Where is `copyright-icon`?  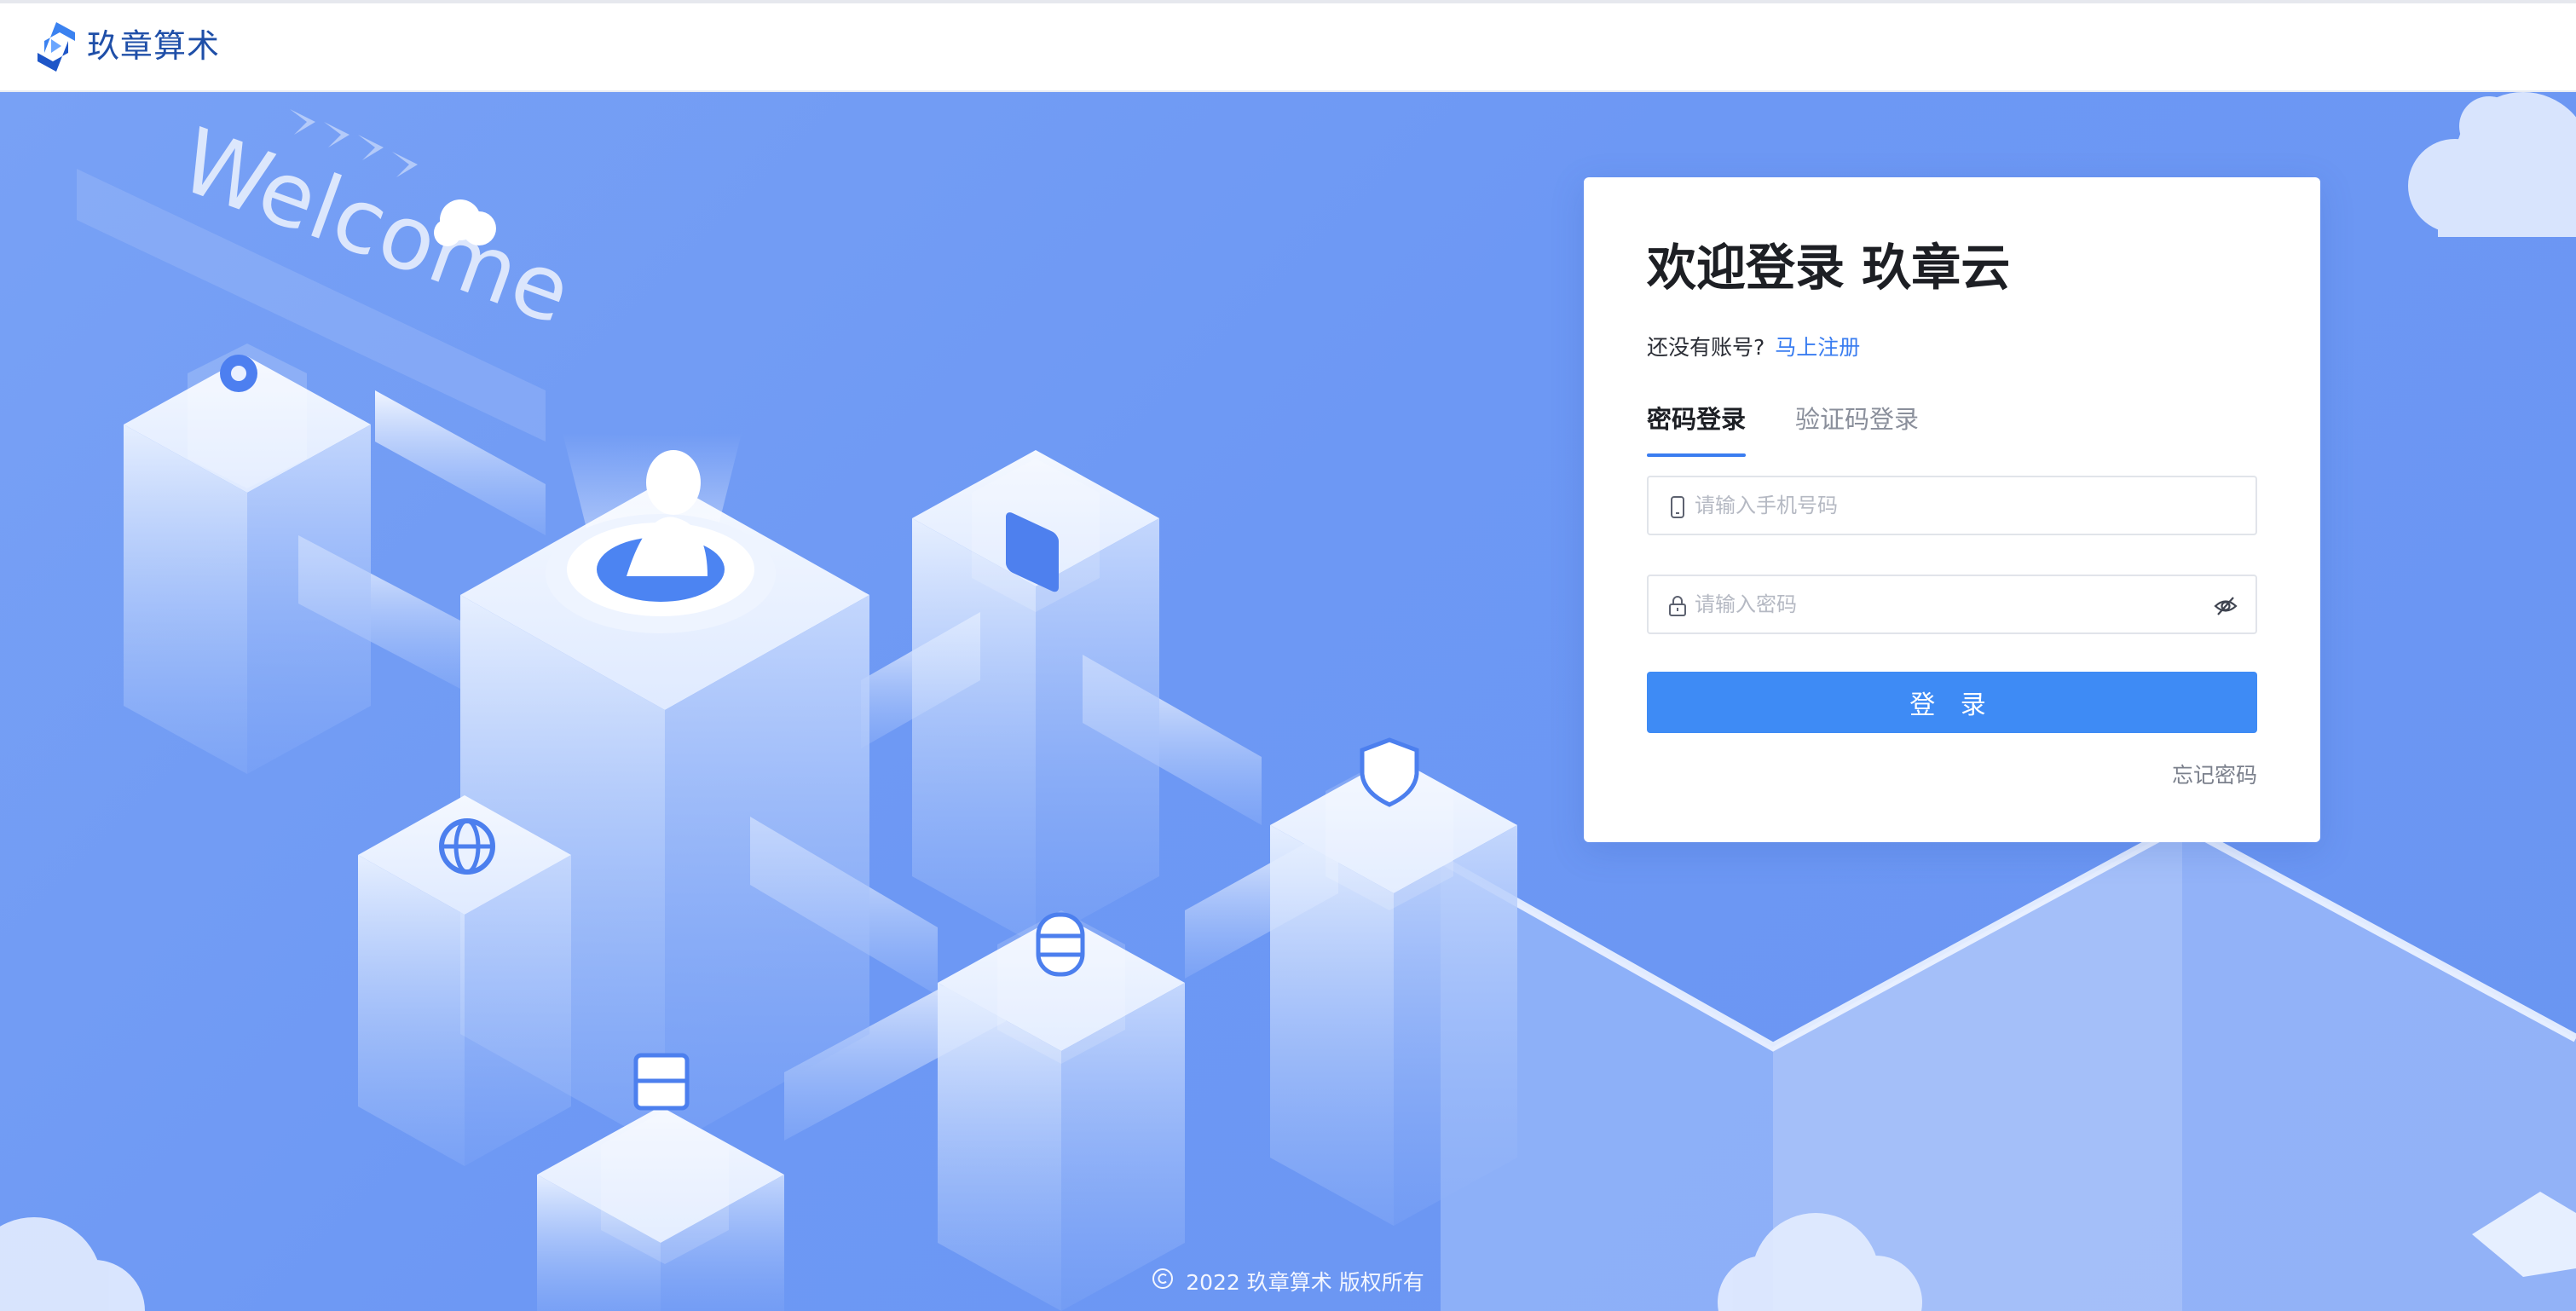
copyright-icon is located at coordinates (1165, 1283).